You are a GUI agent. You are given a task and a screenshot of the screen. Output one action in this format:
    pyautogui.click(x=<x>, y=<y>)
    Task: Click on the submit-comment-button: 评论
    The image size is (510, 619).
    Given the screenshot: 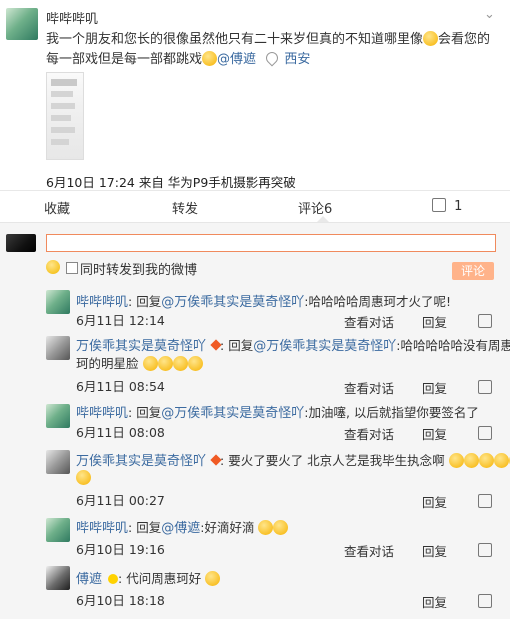 What is the action you would take?
    pyautogui.click(x=473, y=271)
    